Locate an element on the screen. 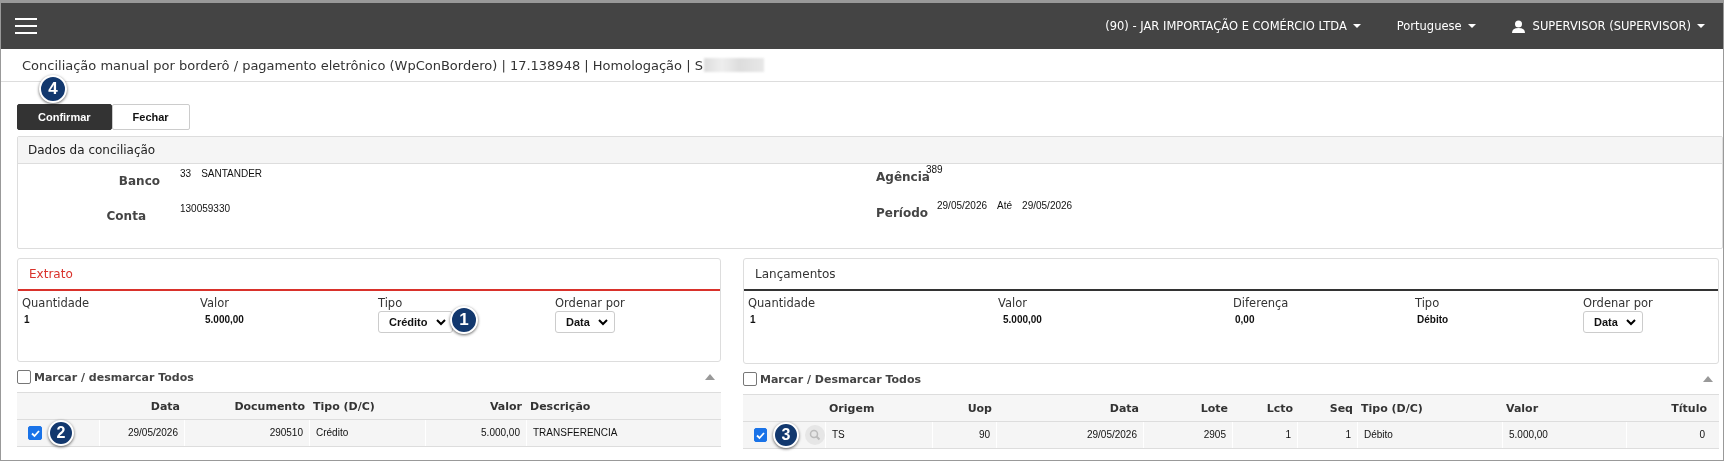  language-dropdown: Portuguese is located at coordinates (1436, 26).